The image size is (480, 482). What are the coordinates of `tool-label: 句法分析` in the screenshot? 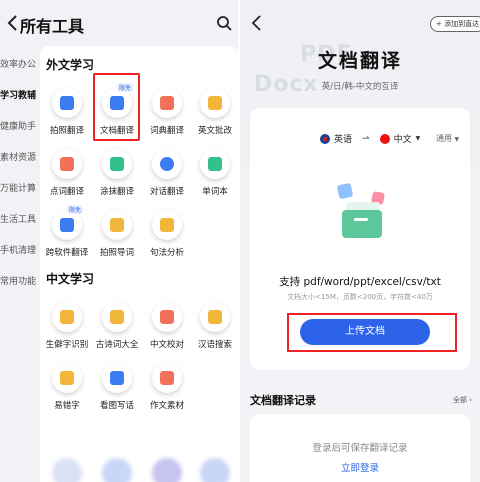 It's located at (166, 253).